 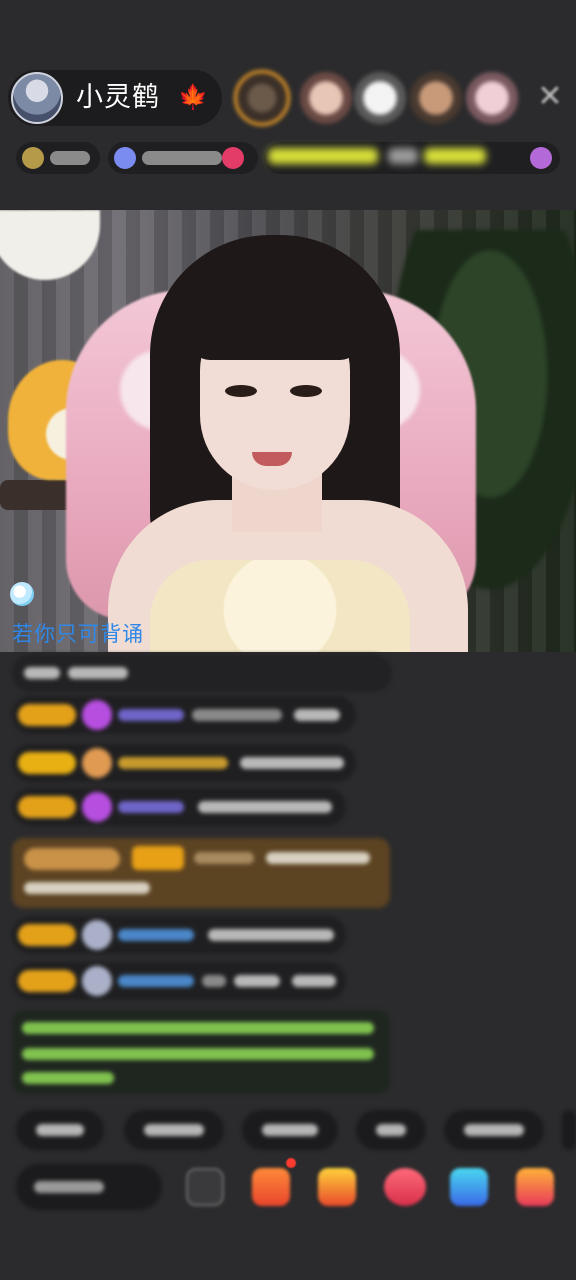 What do you see at coordinates (193, 97) in the screenshot?
I see `maple-leaf-icon: 🍁` at bounding box center [193, 97].